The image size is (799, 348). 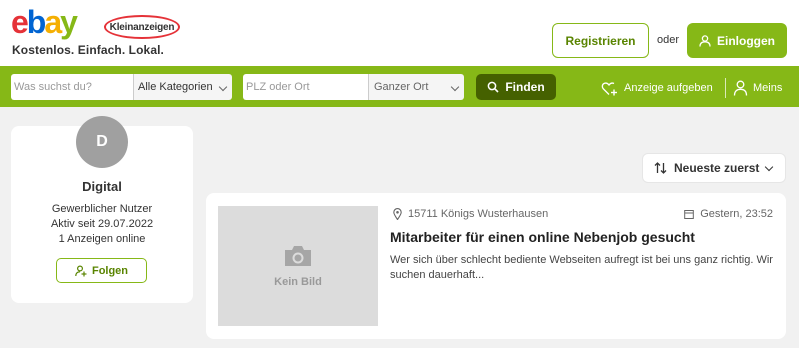 I want to click on register-button: Registrieren, so click(x=600, y=40).